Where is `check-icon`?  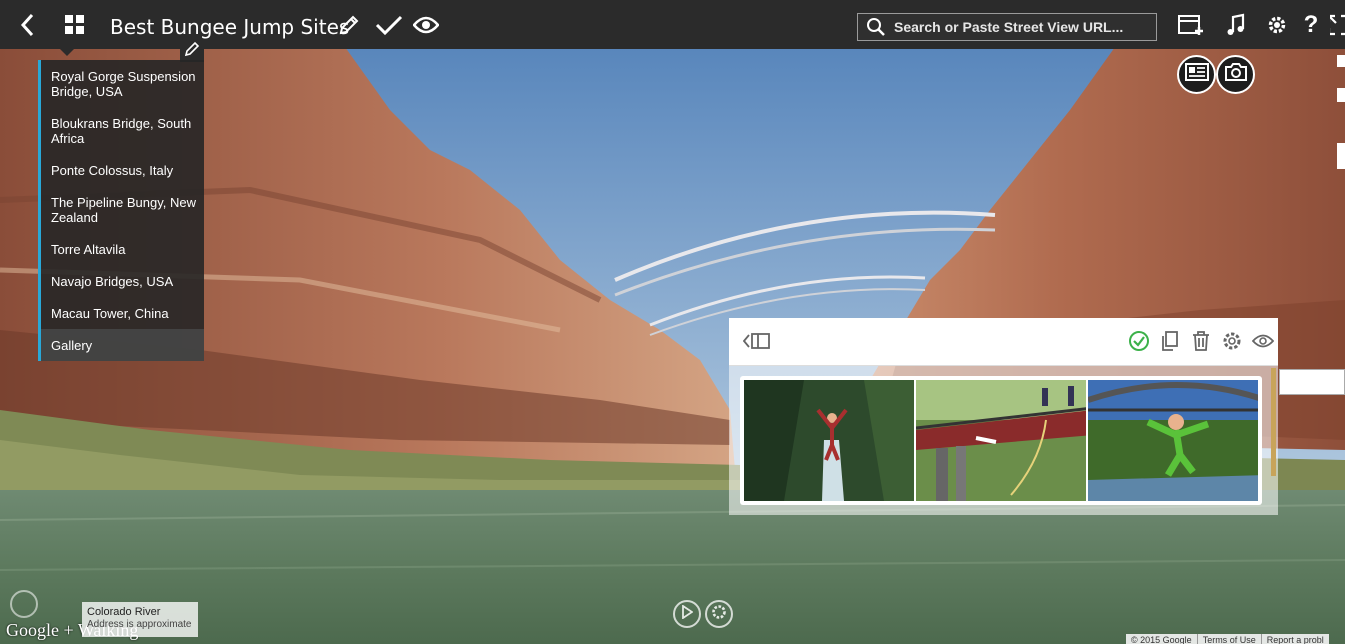
check-icon is located at coordinates (389, 25).